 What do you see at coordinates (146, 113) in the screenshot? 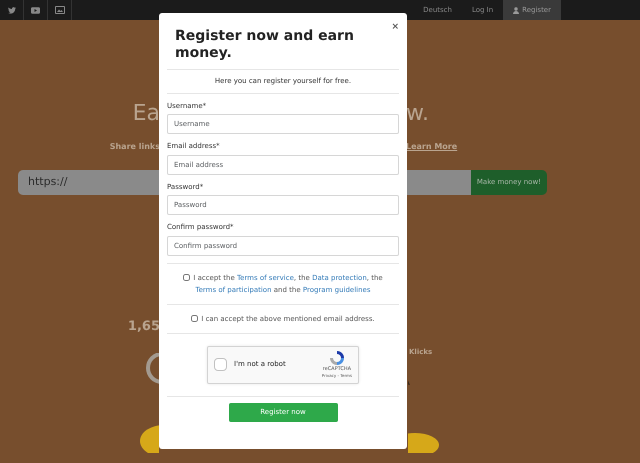
I see `heading-text: Ea` at bounding box center [146, 113].